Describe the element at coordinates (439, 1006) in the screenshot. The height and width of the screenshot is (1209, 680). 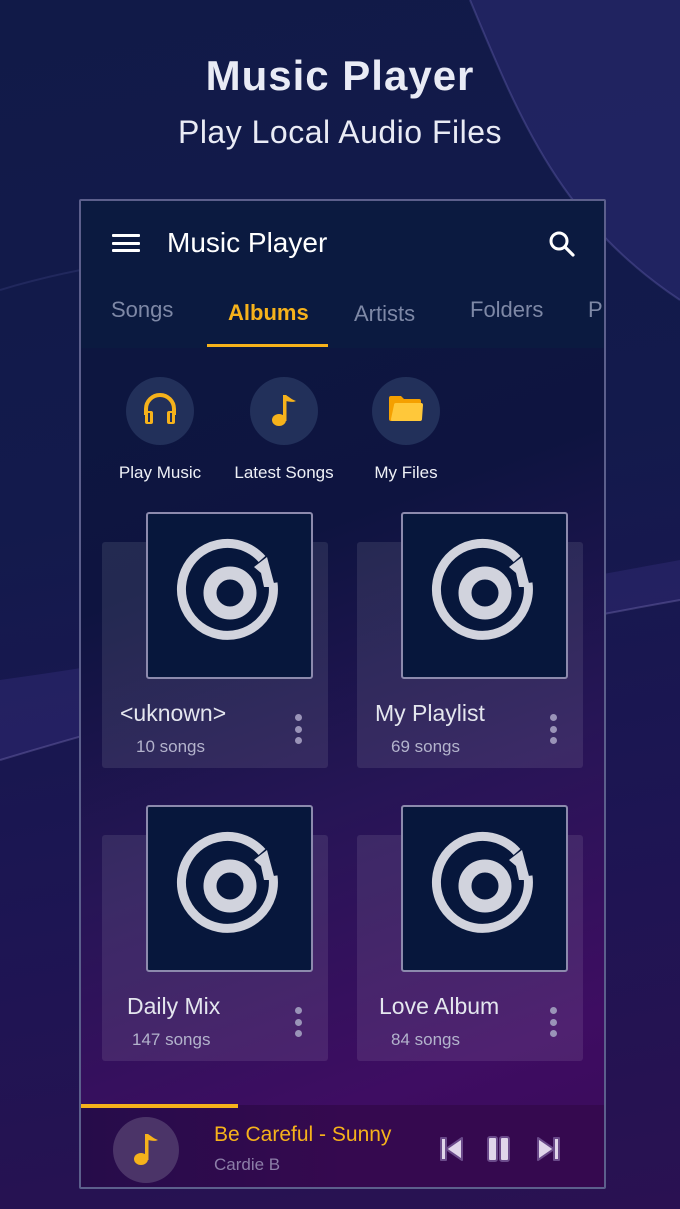
I see `album-name: Love Album` at that location.